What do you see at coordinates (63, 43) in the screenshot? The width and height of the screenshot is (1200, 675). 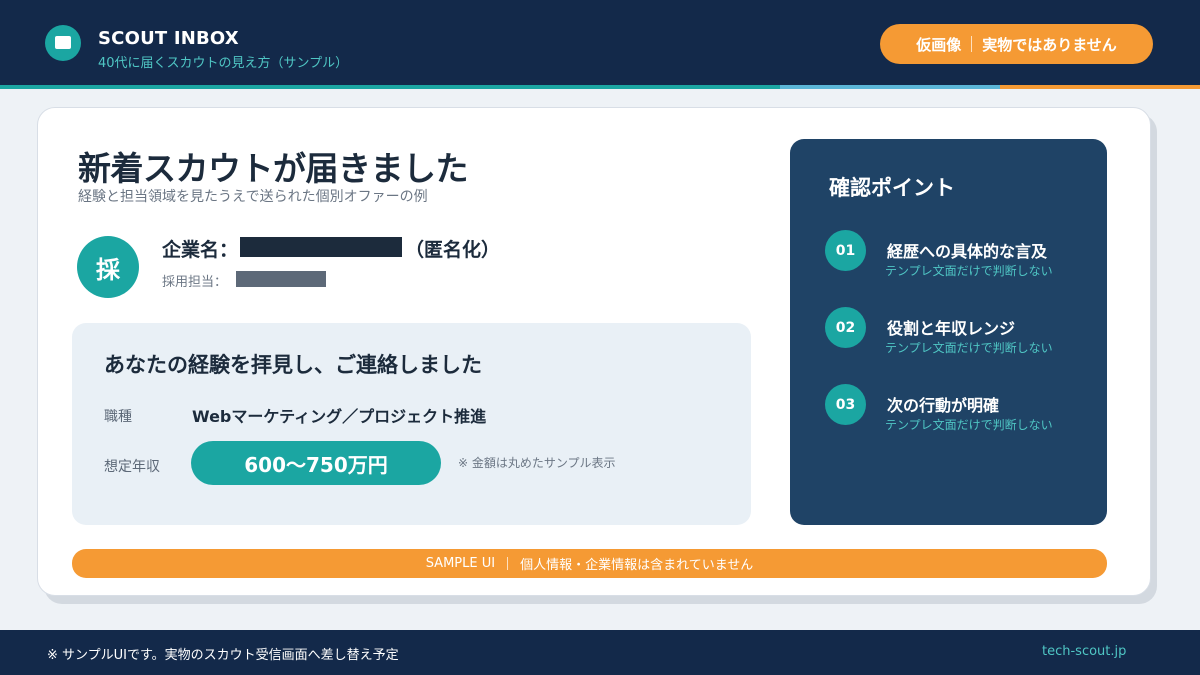 I see `mail-icon` at bounding box center [63, 43].